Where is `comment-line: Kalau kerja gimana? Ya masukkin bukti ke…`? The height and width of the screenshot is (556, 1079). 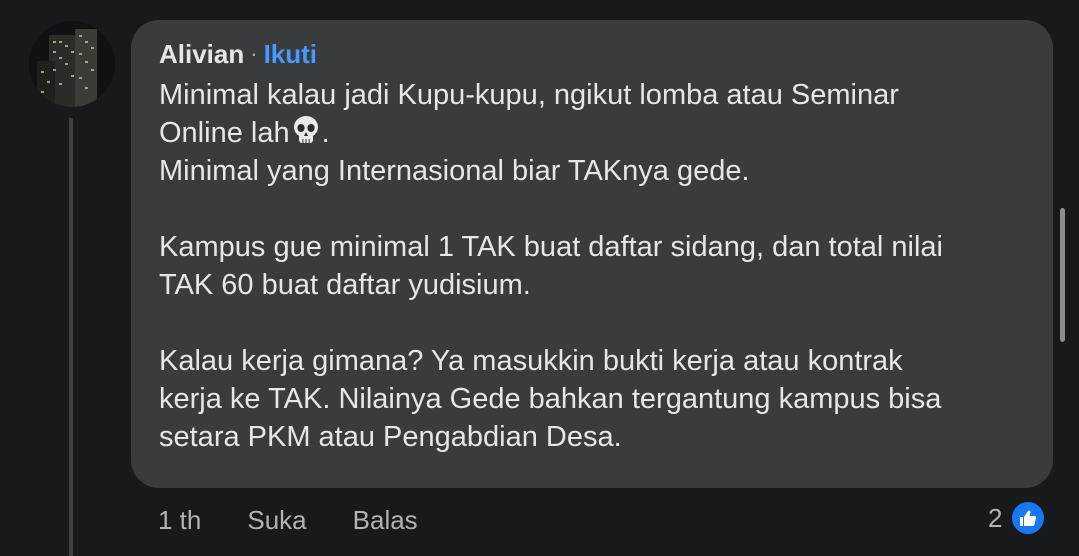
comment-line: Kalau kerja gimana? Ya masukkin bukti ke… is located at coordinates (531, 361).